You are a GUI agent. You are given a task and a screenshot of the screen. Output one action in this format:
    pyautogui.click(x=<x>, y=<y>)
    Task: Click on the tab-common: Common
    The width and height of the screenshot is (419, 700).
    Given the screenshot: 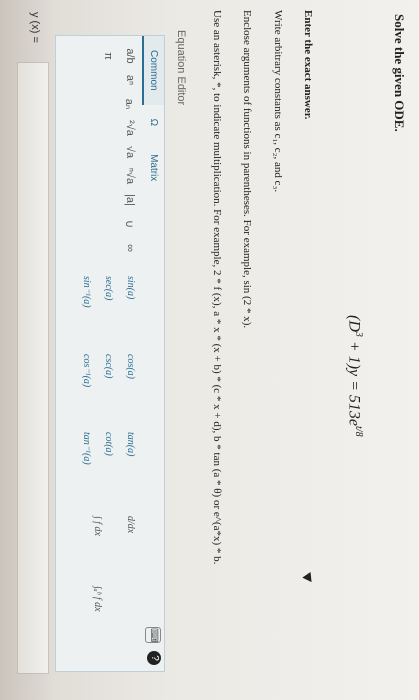 What is the action you would take?
    pyautogui.click(x=153, y=70)
    